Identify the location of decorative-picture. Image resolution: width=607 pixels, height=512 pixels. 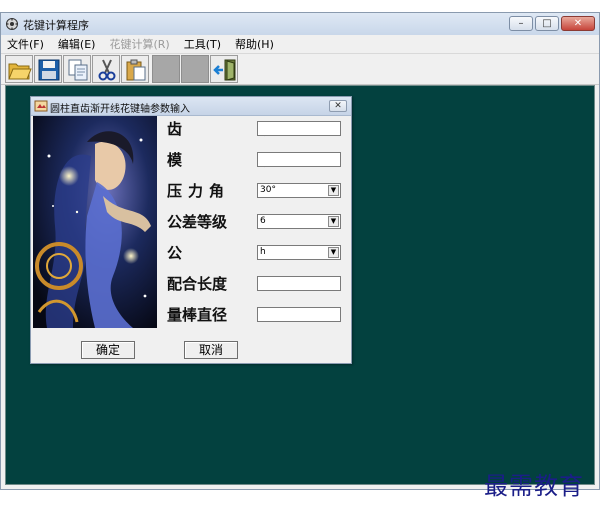
(95, 222).